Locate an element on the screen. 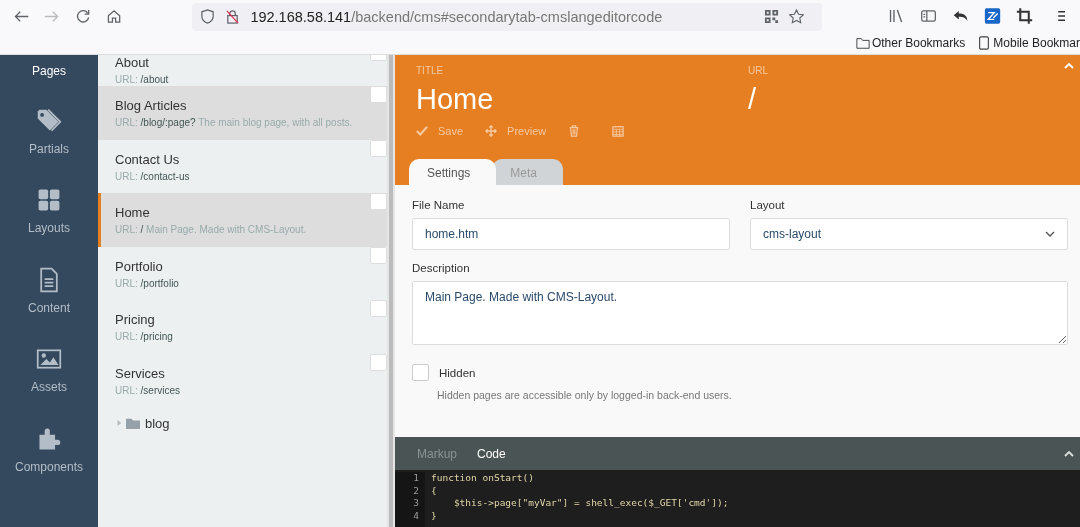  code-line: } is located at coordinates (434, 515).